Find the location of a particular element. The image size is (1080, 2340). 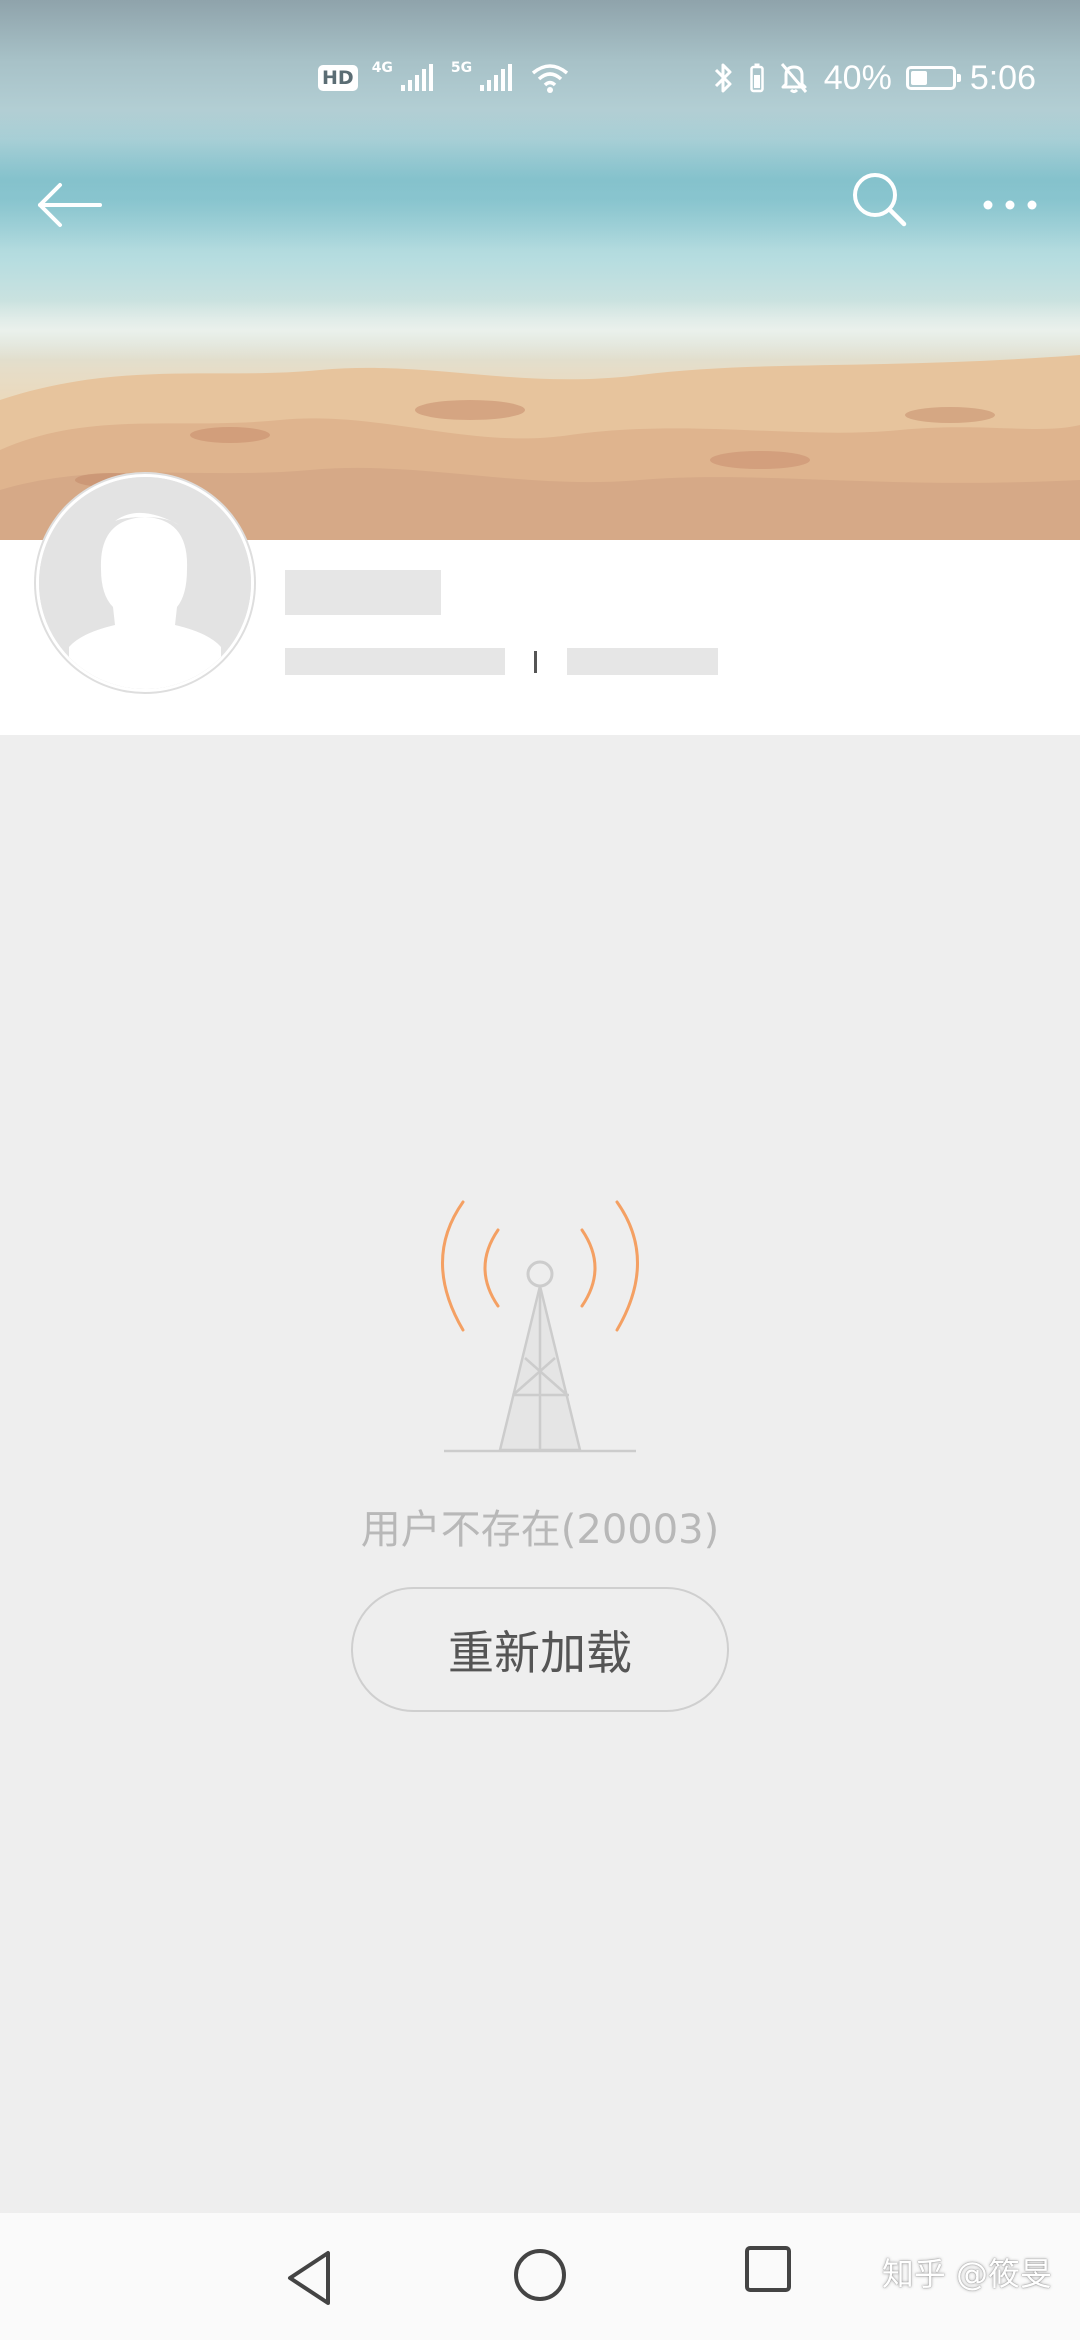

status-right: 40% 5:06 is located at coordinates (874, 78).